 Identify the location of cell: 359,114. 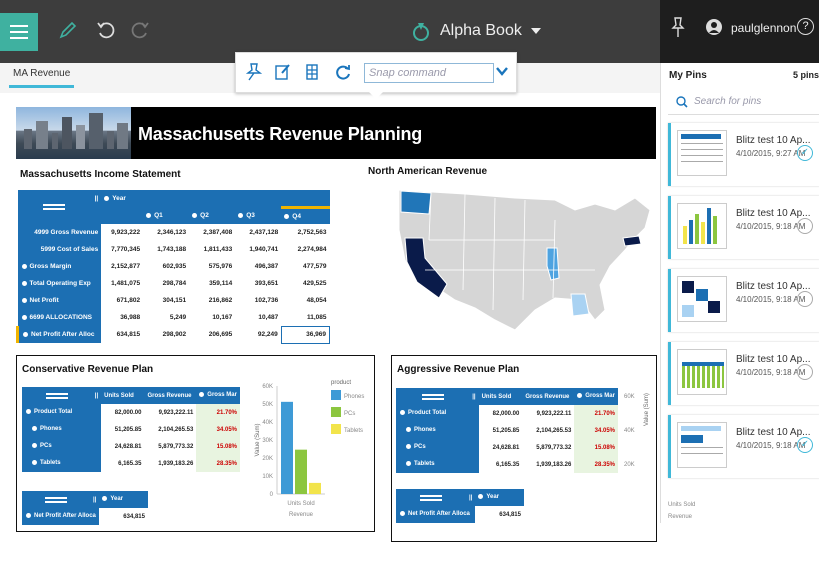
(212, 283).